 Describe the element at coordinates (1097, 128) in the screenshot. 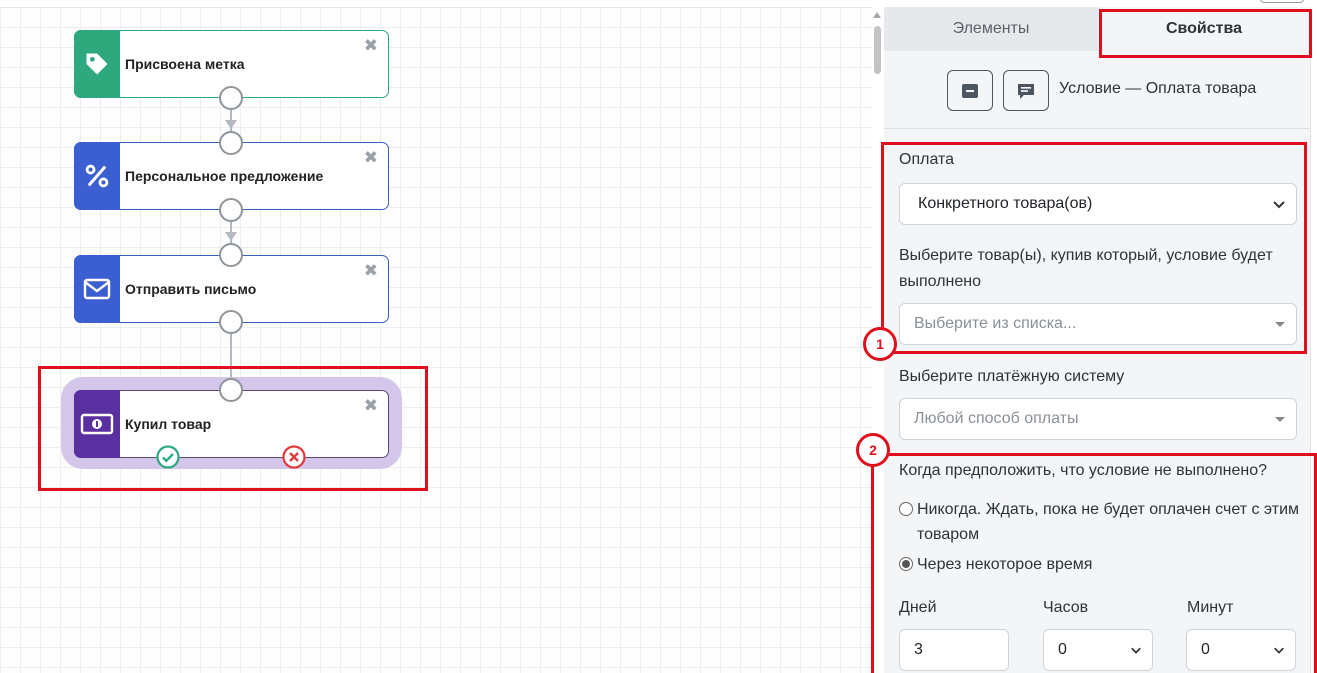

I see `divider` at that location.